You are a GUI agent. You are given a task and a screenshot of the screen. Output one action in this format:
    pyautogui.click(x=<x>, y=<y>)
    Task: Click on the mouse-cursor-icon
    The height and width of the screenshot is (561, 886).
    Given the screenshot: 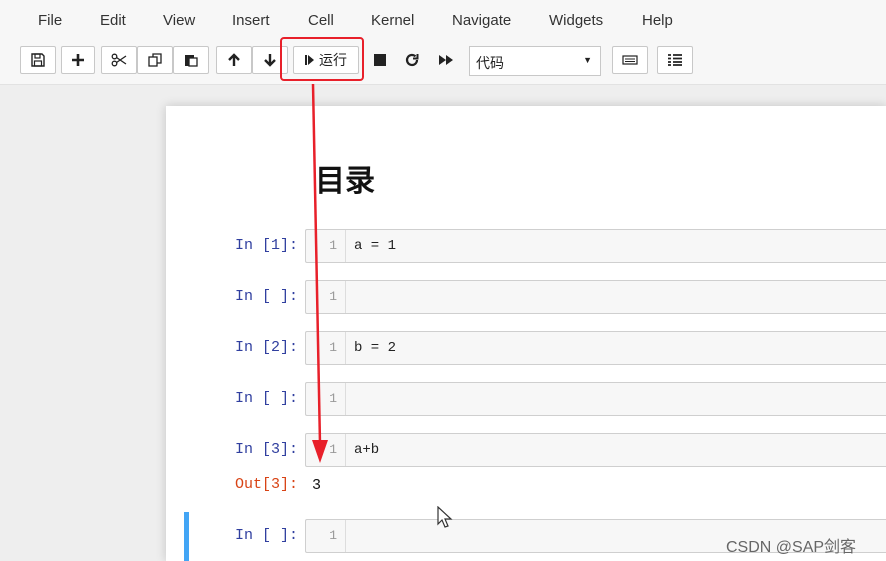 What is the action you would take?
    pyautogui.click(x=445, y=517)
    